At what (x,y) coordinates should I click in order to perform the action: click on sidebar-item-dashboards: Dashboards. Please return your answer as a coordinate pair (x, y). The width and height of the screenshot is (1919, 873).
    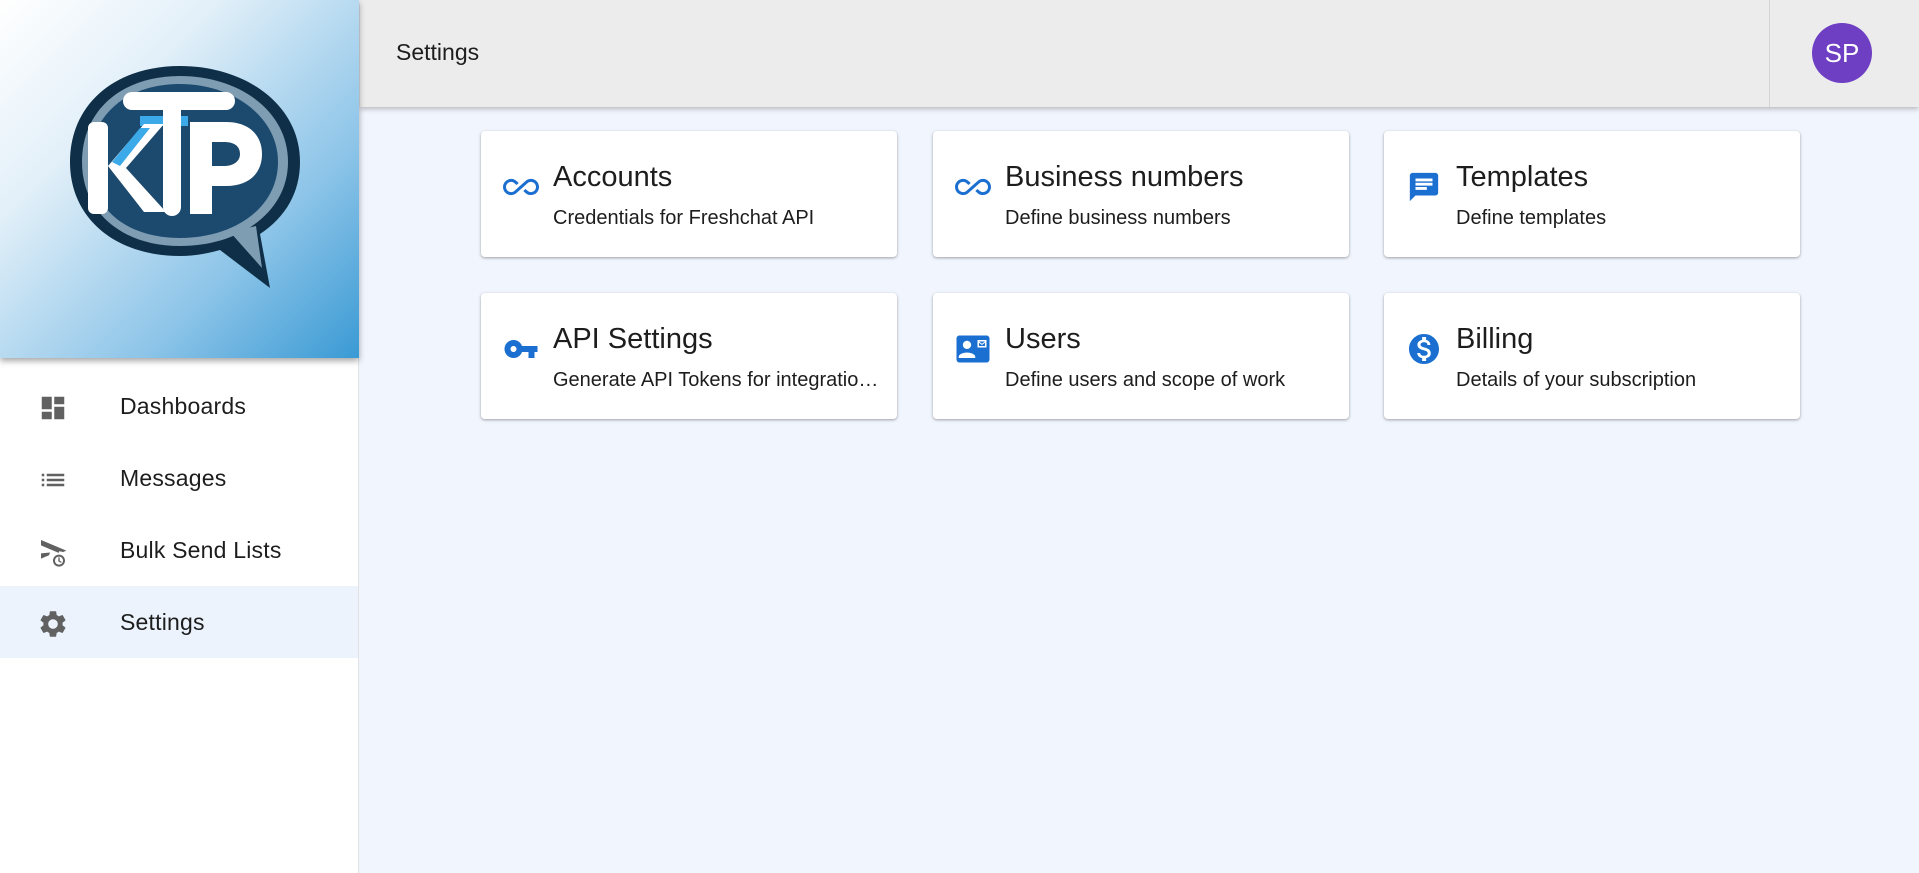
    Looking at the image, I should click on (179, 406).